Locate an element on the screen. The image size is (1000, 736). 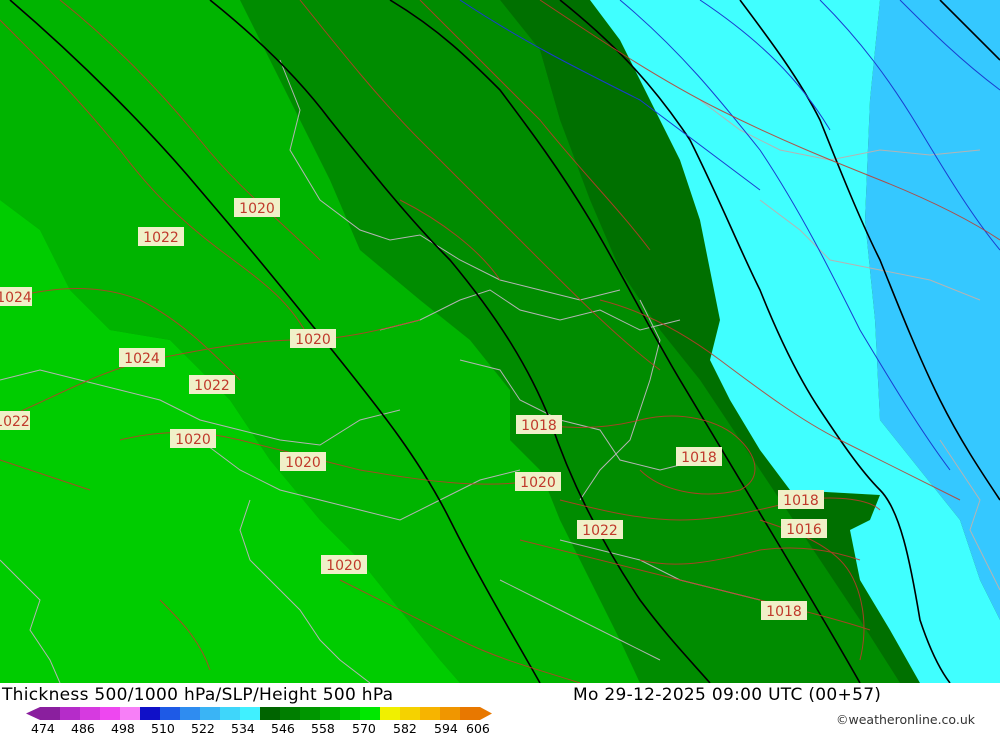
legend-tick: 594 is located at coordinates (446, 728).